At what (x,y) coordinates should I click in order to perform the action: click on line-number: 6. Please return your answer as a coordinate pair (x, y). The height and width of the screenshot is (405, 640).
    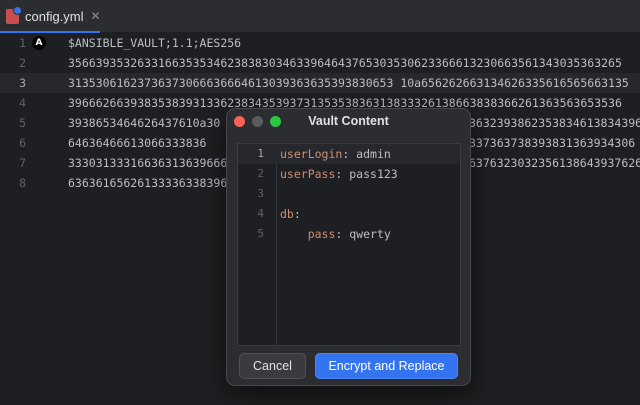
    Looking at the image, I should click on (22, 143).